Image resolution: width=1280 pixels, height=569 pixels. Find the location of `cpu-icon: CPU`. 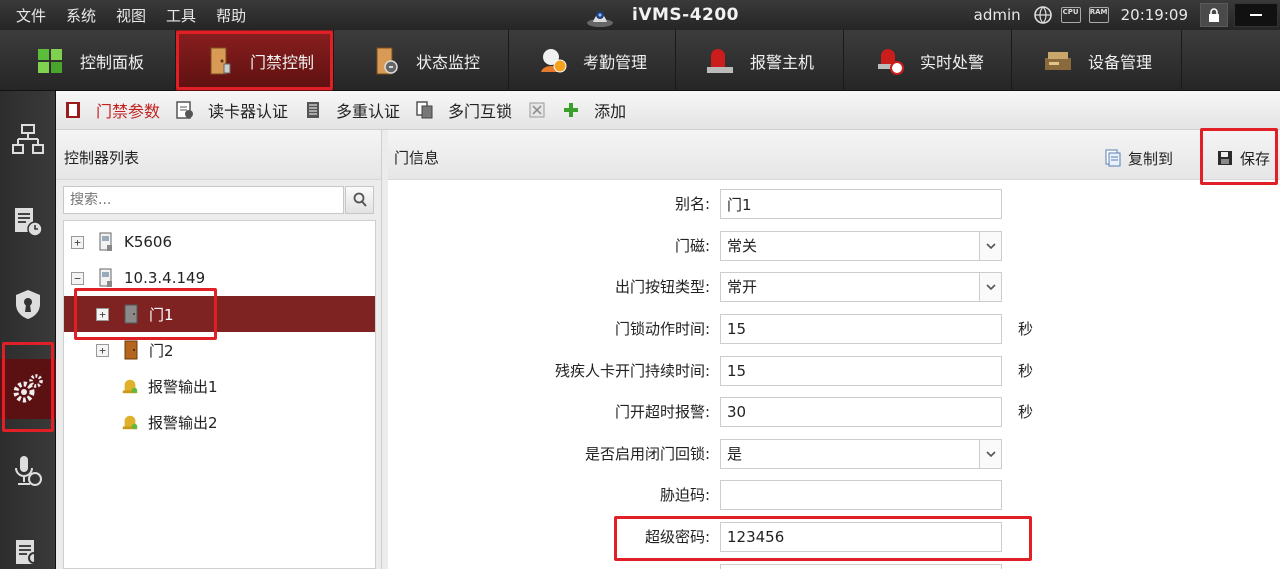

cpu-icon: CPU is located at coordinates (1070, 15).